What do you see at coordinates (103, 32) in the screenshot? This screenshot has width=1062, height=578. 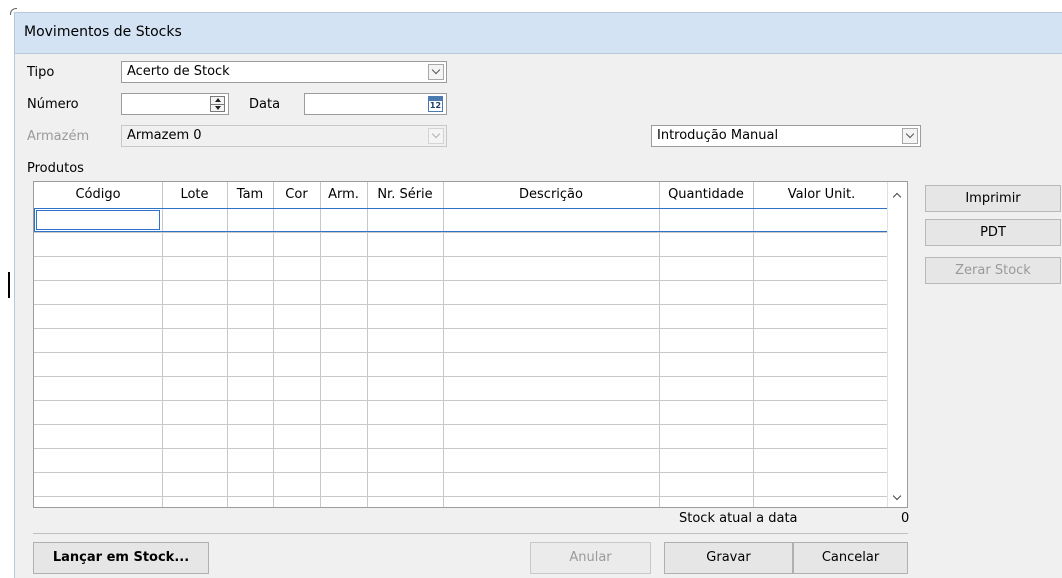 I see `window-title: Movimentos de Stocks` at bounding box center [103, 32].